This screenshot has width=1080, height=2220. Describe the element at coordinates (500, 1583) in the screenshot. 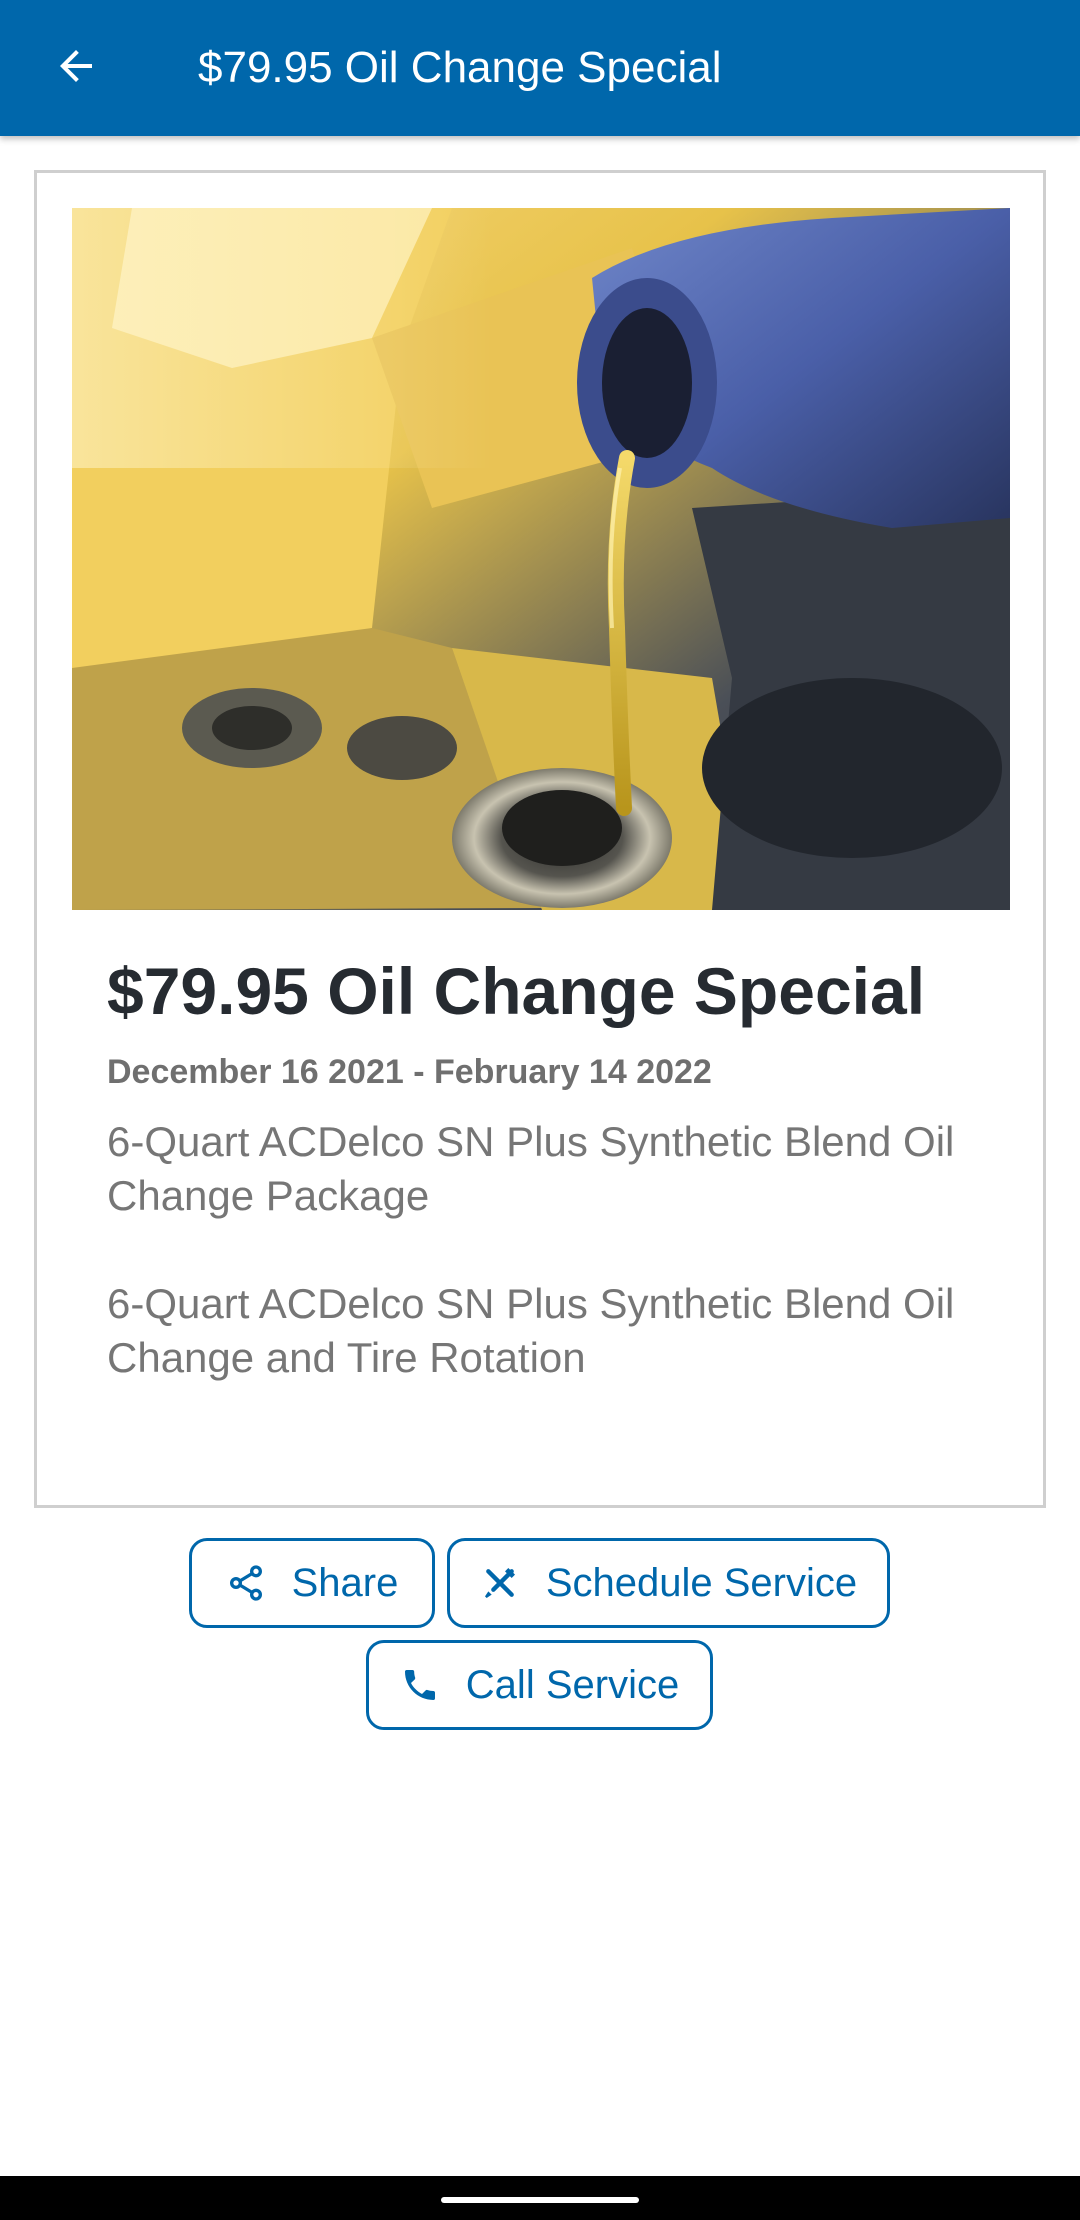

I see `tools-icon` at that location.